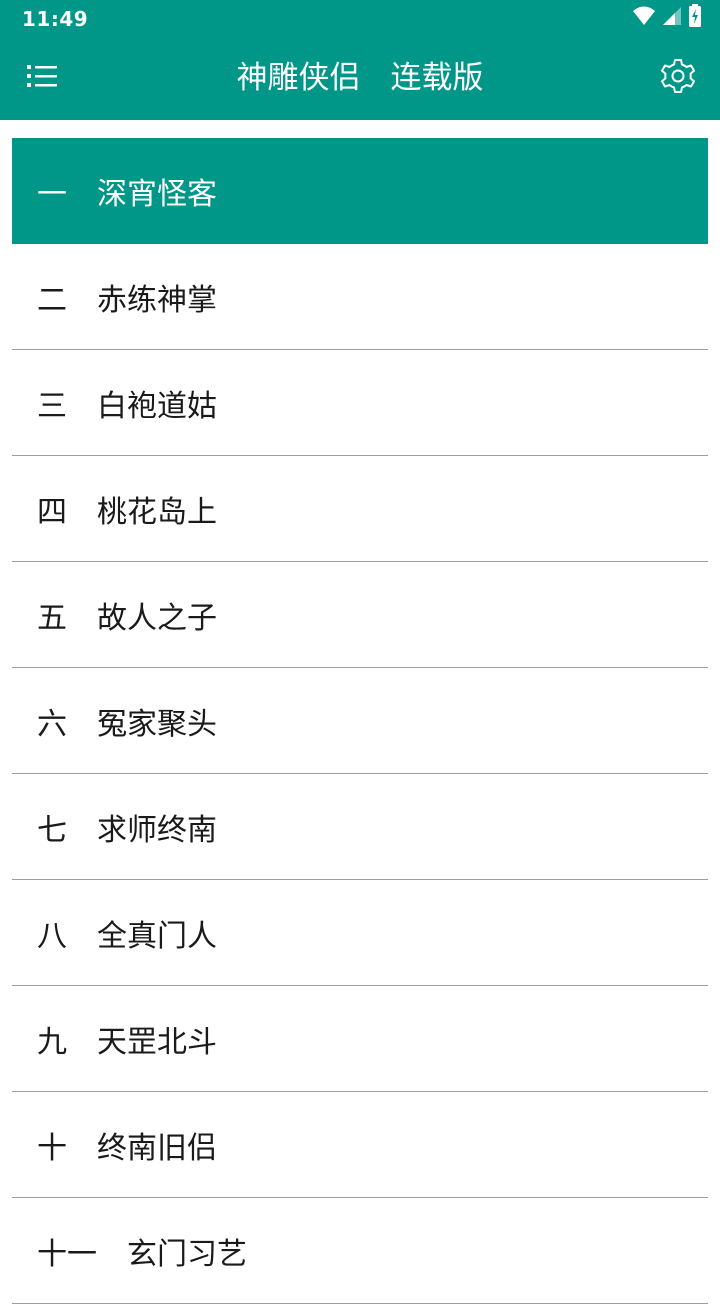 The width and height of the screenshot is (720, 1304). I want to click on chapter-item: 三白袍道姑, so click(360, 403).